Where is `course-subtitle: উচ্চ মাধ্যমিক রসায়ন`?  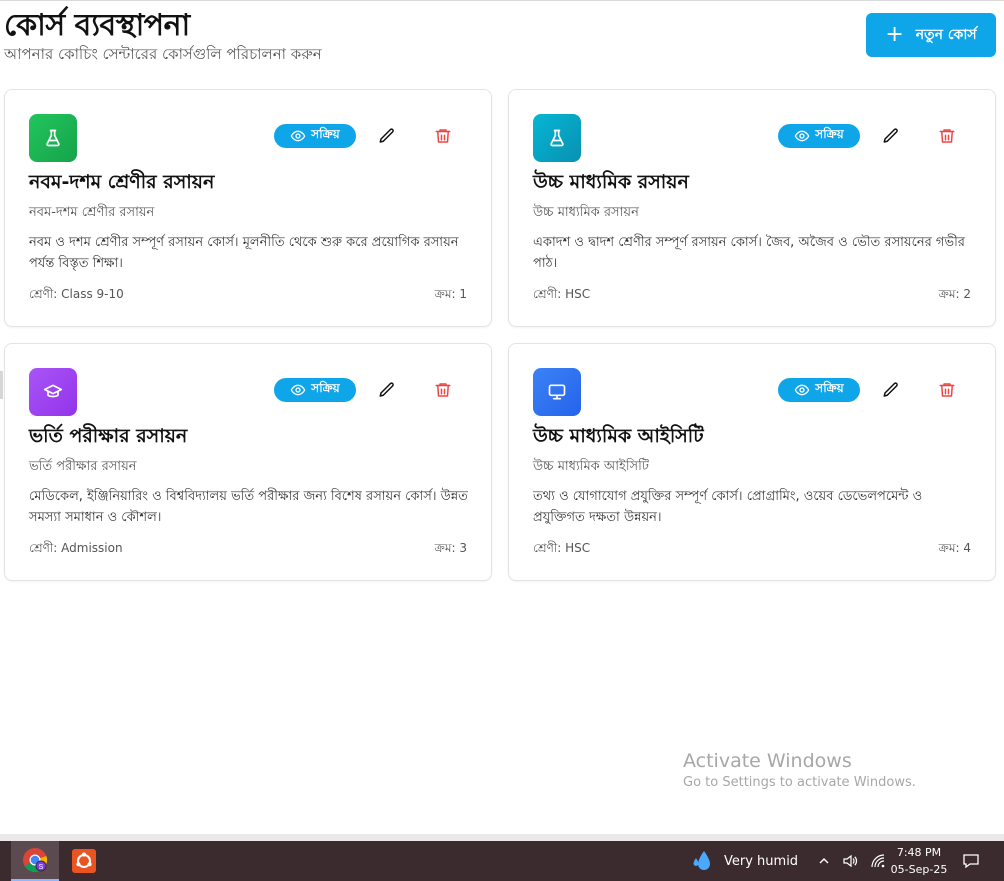
course-subtitle: উচ্চ মাধ্যমিক রসায়ন is located at coordinates (586, 212).